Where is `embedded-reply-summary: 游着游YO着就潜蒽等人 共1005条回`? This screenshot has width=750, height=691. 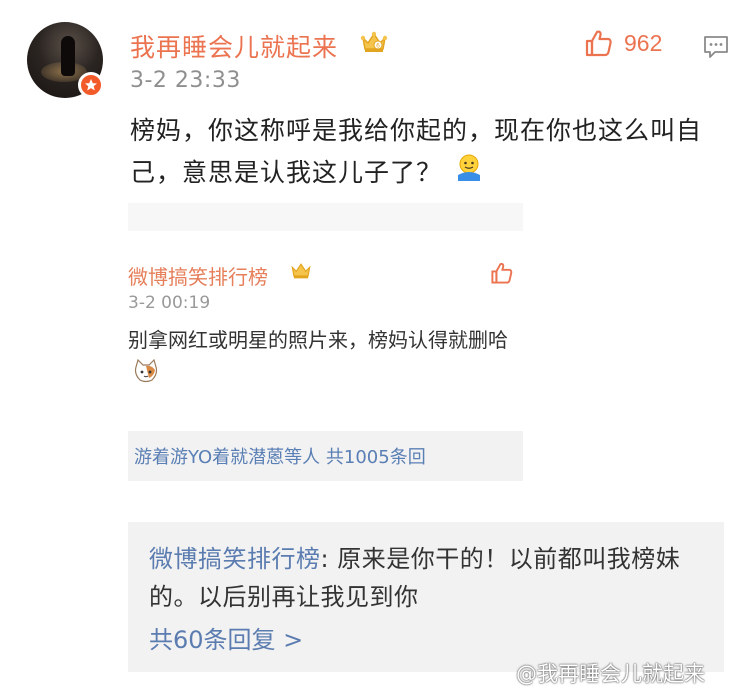
embedded-reply-summary: 游着游YO着就潜蒽等人 共1005条回 is located at coordinates (325, 456).